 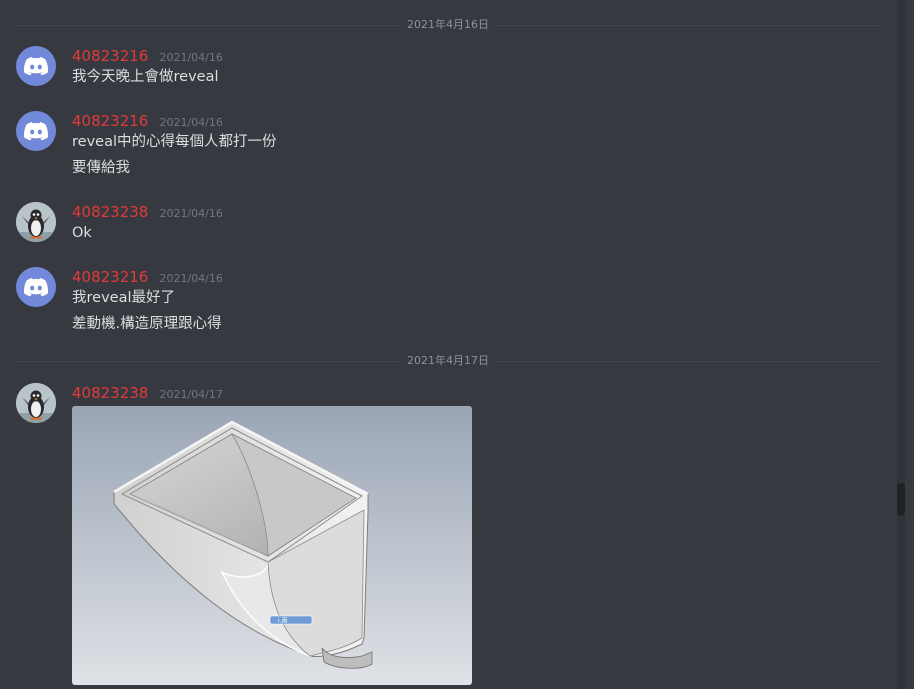 What do you see at coordinates (145, 77) in the screenshot?
I see `message-text: 我今天晚上會做reveal` at bounding box center [145, 77].